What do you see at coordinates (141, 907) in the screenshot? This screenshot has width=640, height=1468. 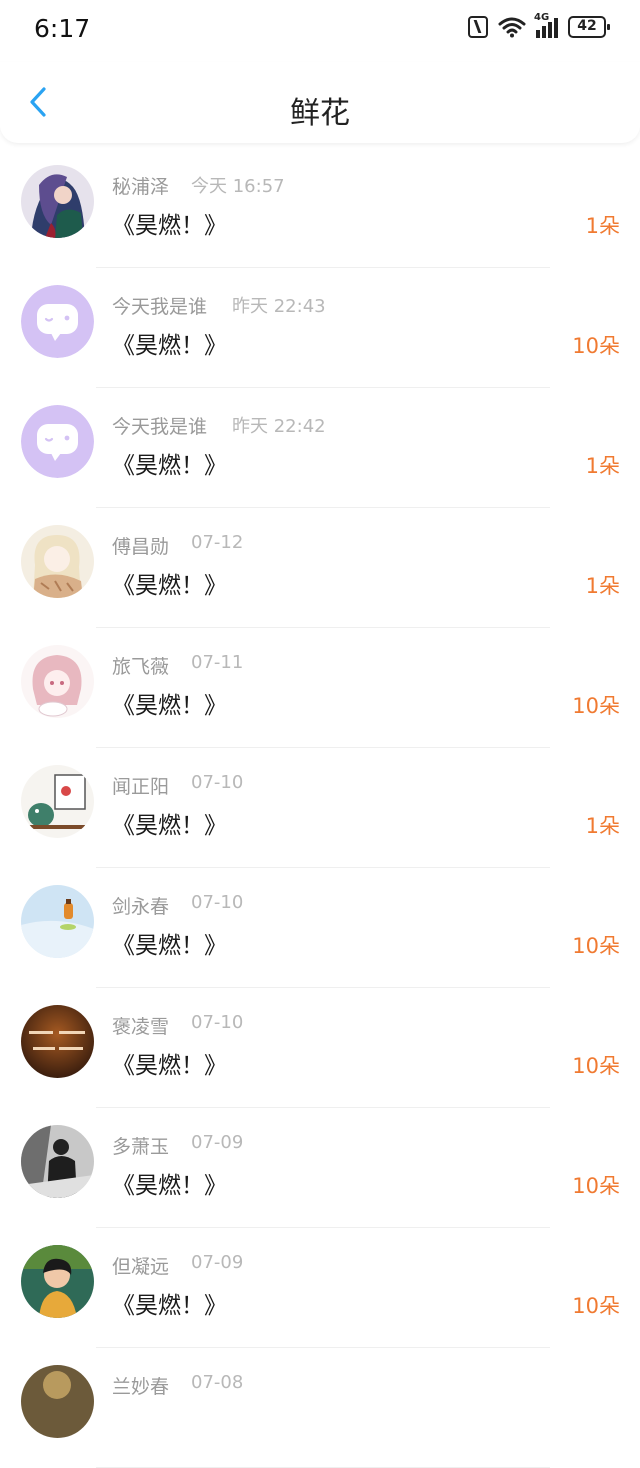 I see `sender-name: 剑永春` at bounding box center [141, 907].